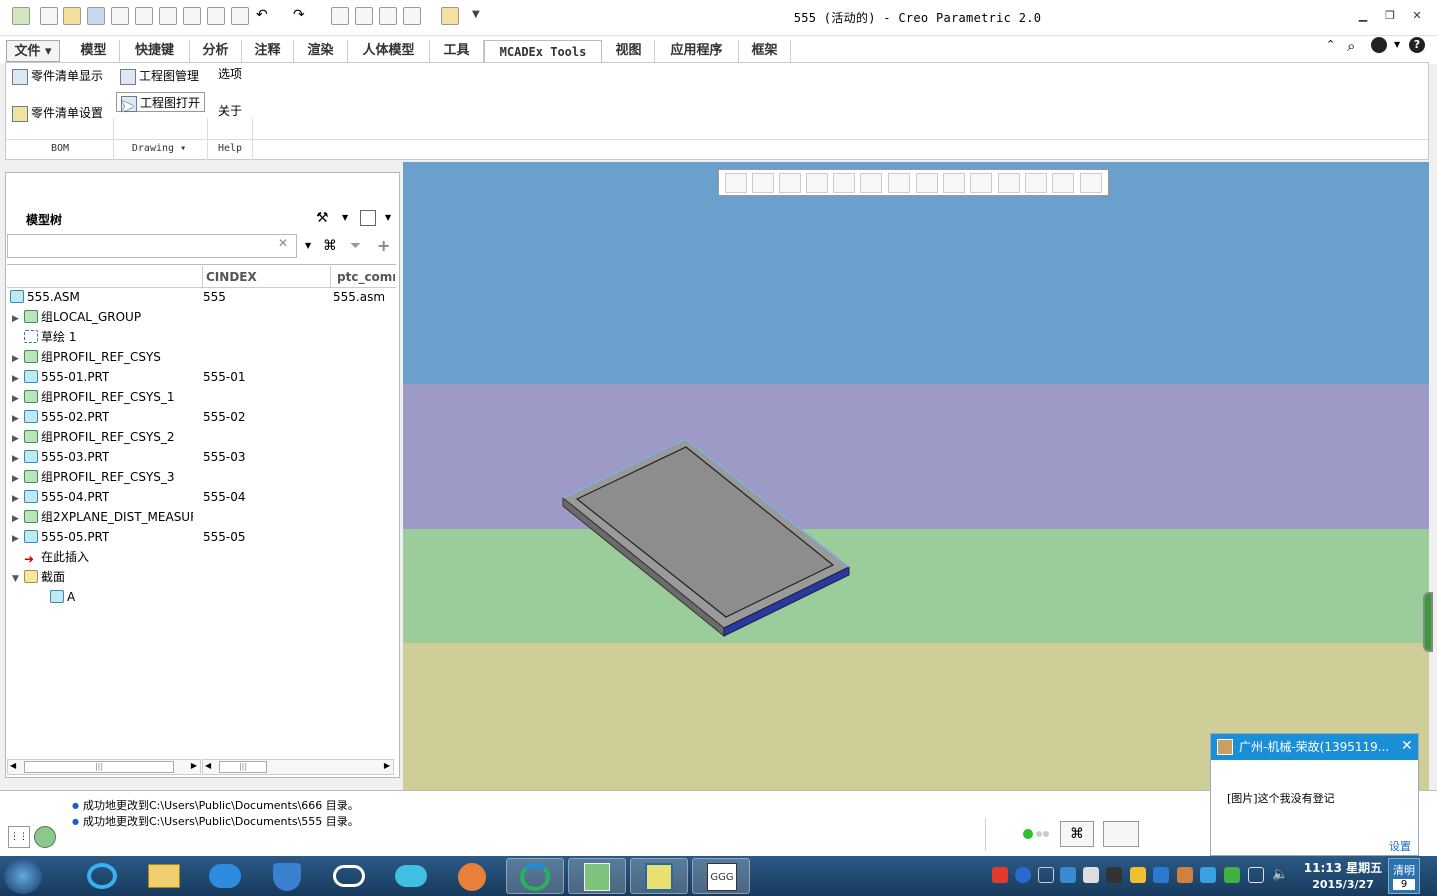 The image size is (1437, 896). I want to click on selection-filter-button, so click(1121, 834).